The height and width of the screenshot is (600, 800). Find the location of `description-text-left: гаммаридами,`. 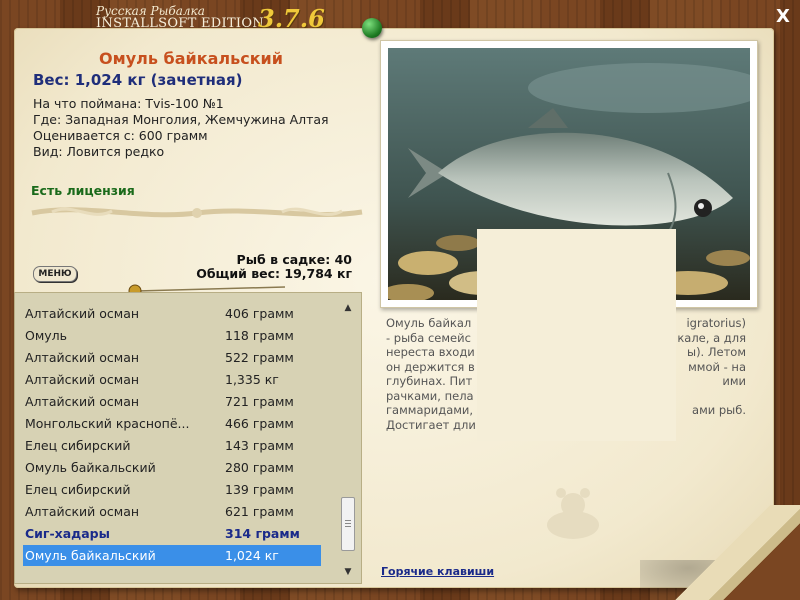

description-text-left: гаммаридами, is located at coordinates (430, 410).